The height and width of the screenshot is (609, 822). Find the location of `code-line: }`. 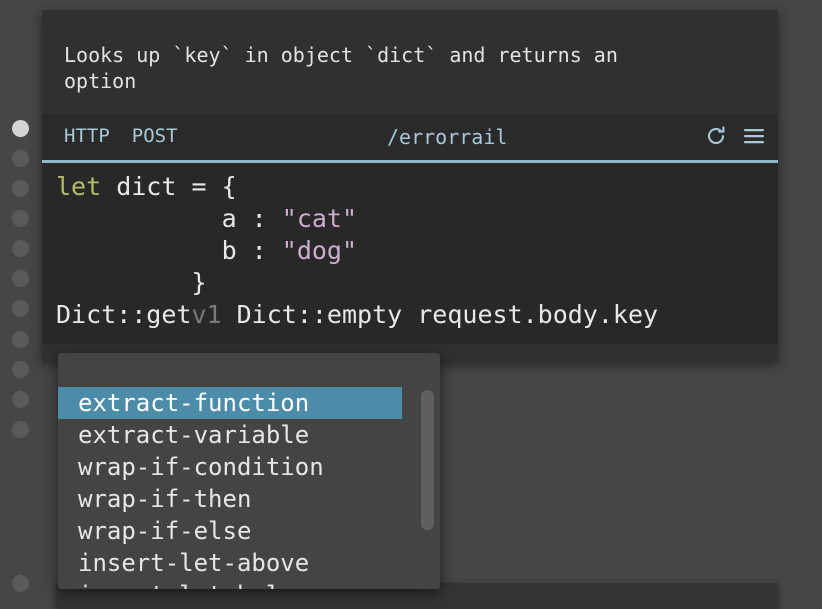

code-line: } is located at coordinates (410, 283).